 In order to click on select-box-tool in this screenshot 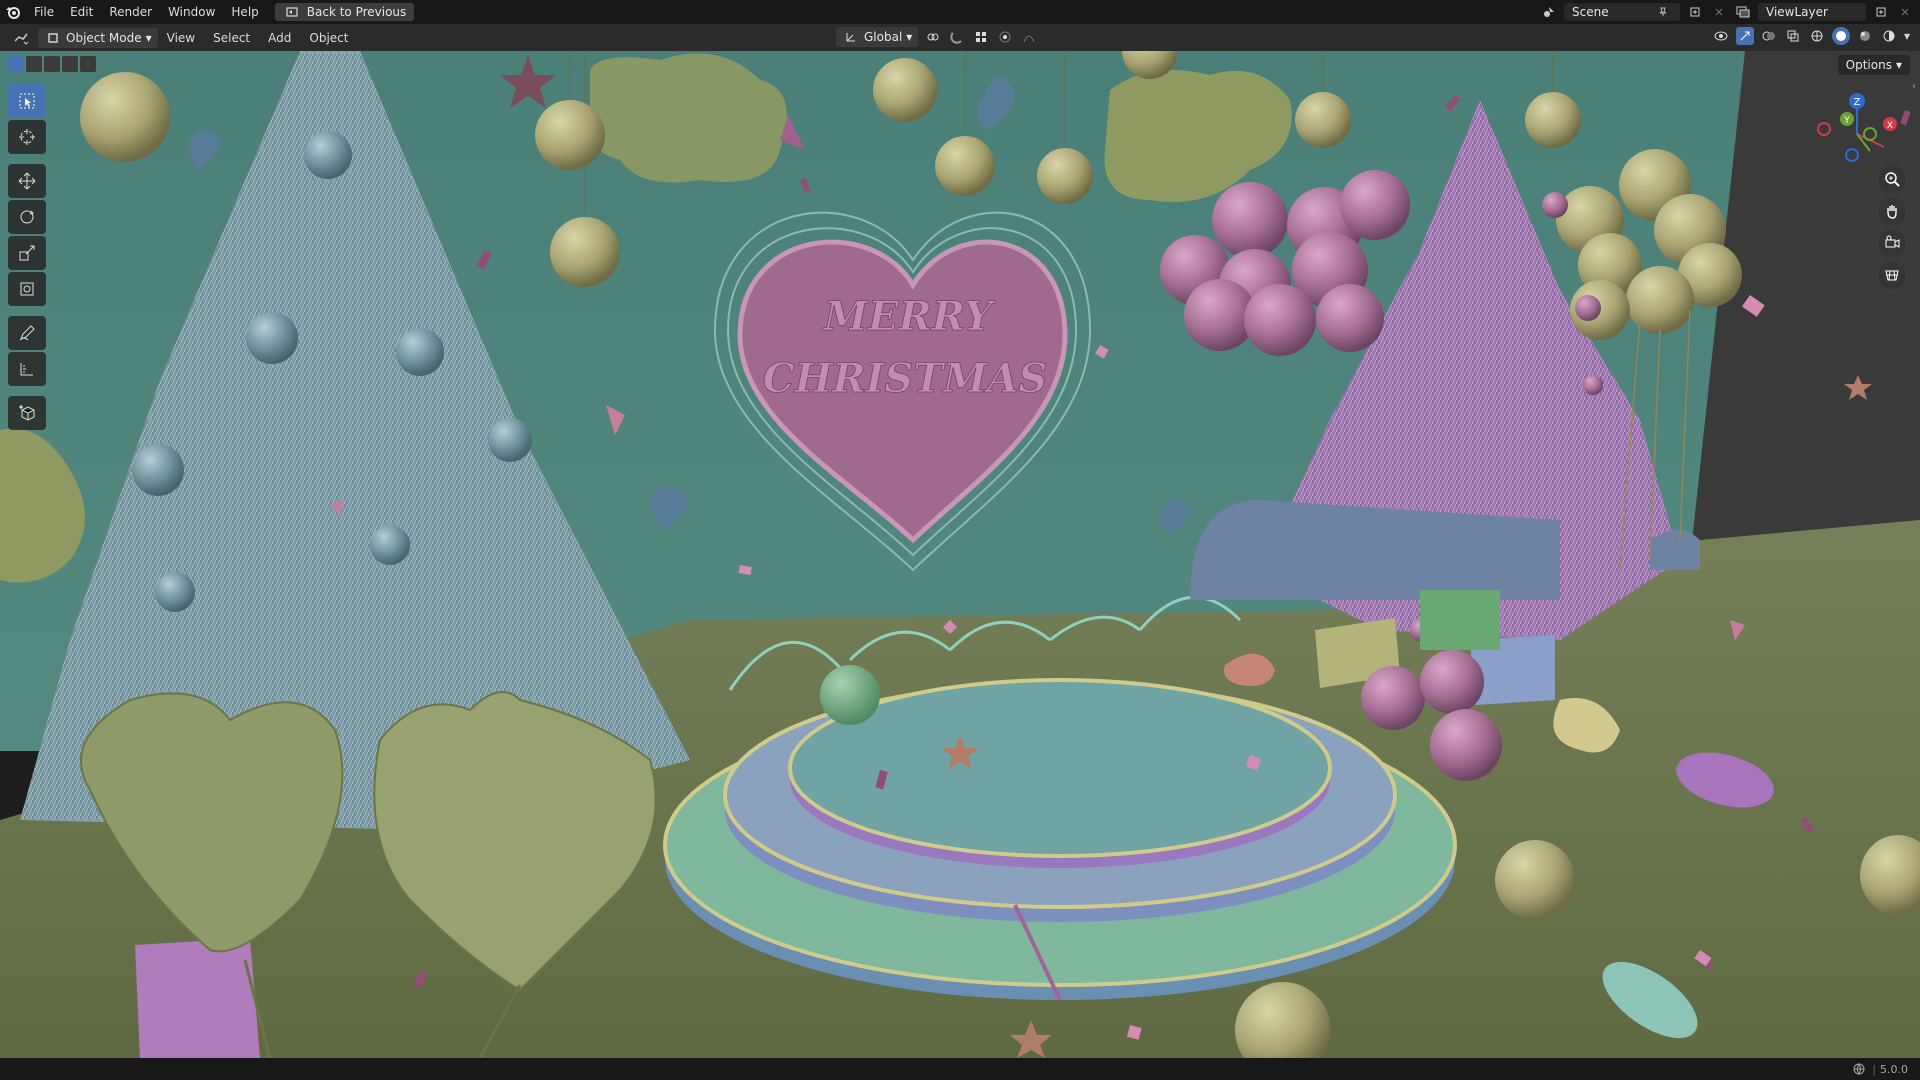, I will do `click(27, 101)`.